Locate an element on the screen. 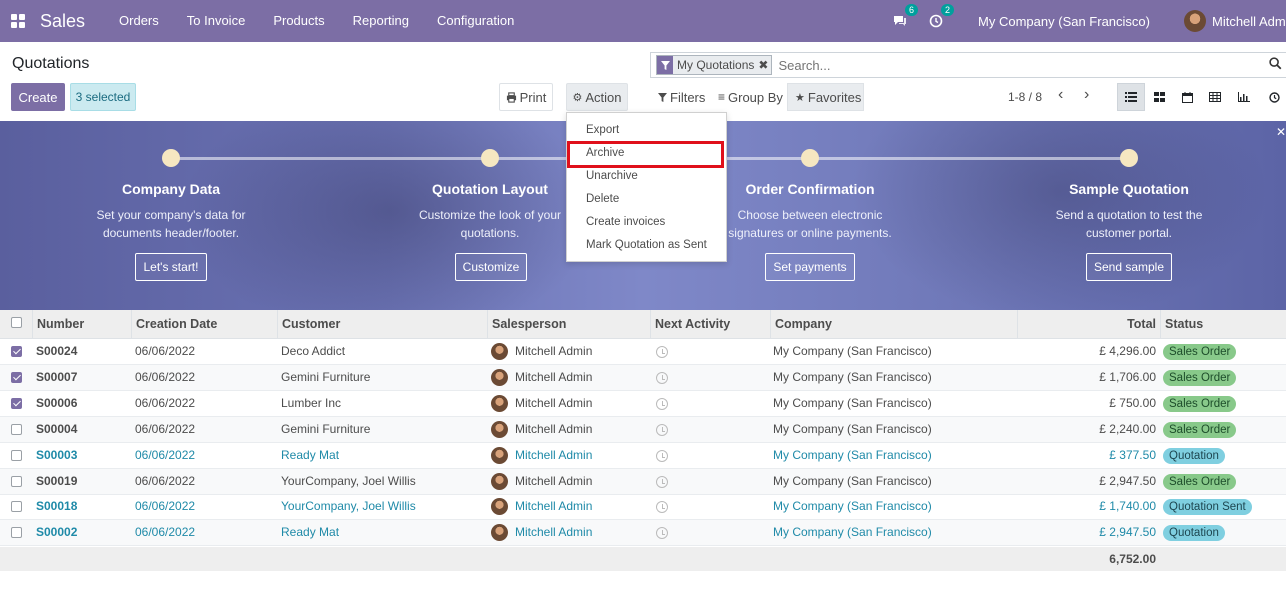  search-input is located at coordinates (1018, 65).